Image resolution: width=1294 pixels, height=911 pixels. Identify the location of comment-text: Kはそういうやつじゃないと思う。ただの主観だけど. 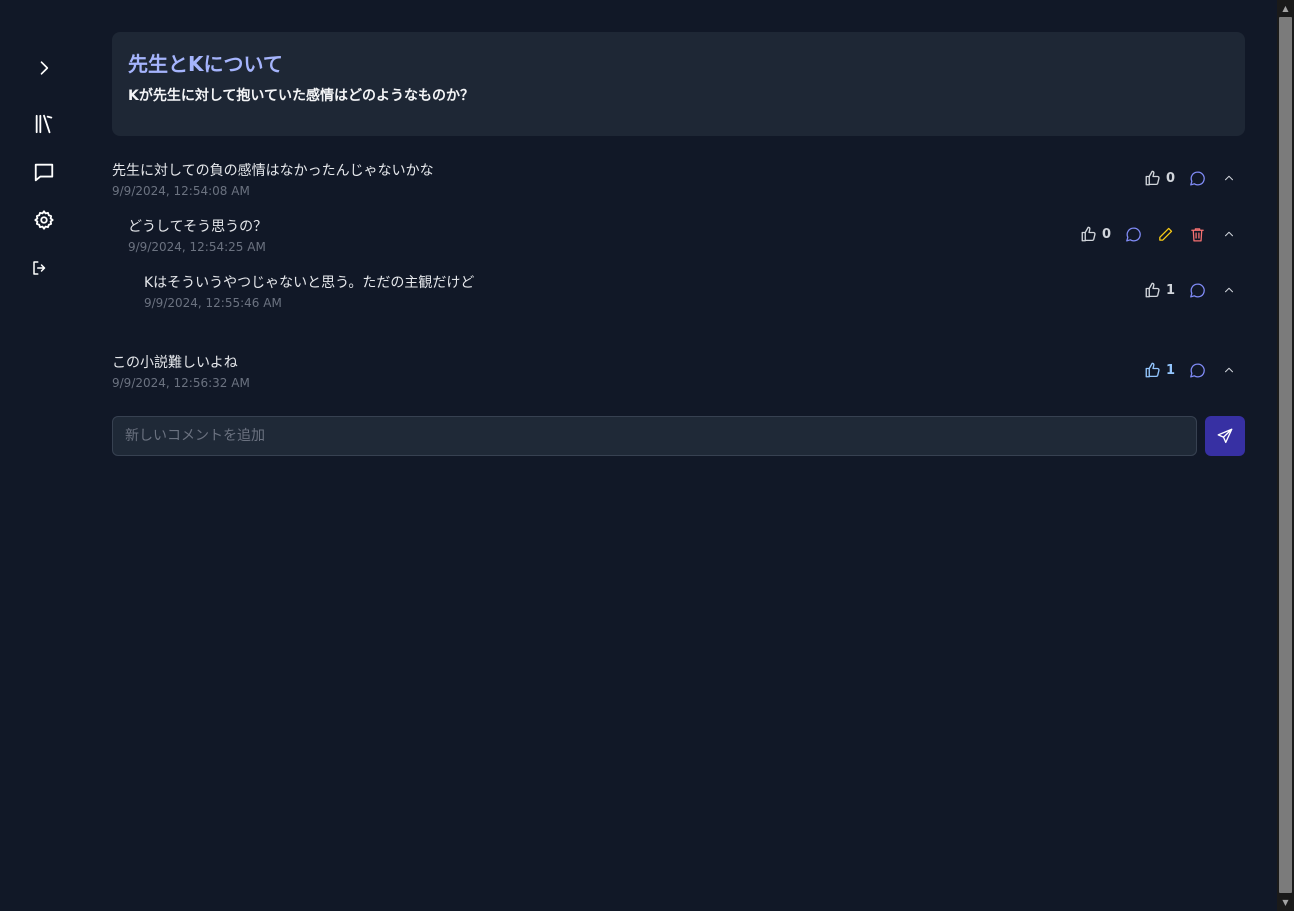
(309, 283).